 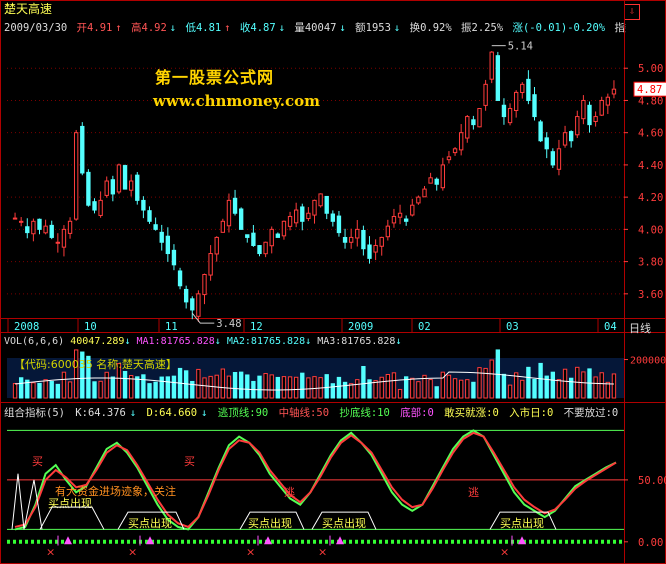 I want to click on current-price-label: 4.87, so click(x=649, y=90).